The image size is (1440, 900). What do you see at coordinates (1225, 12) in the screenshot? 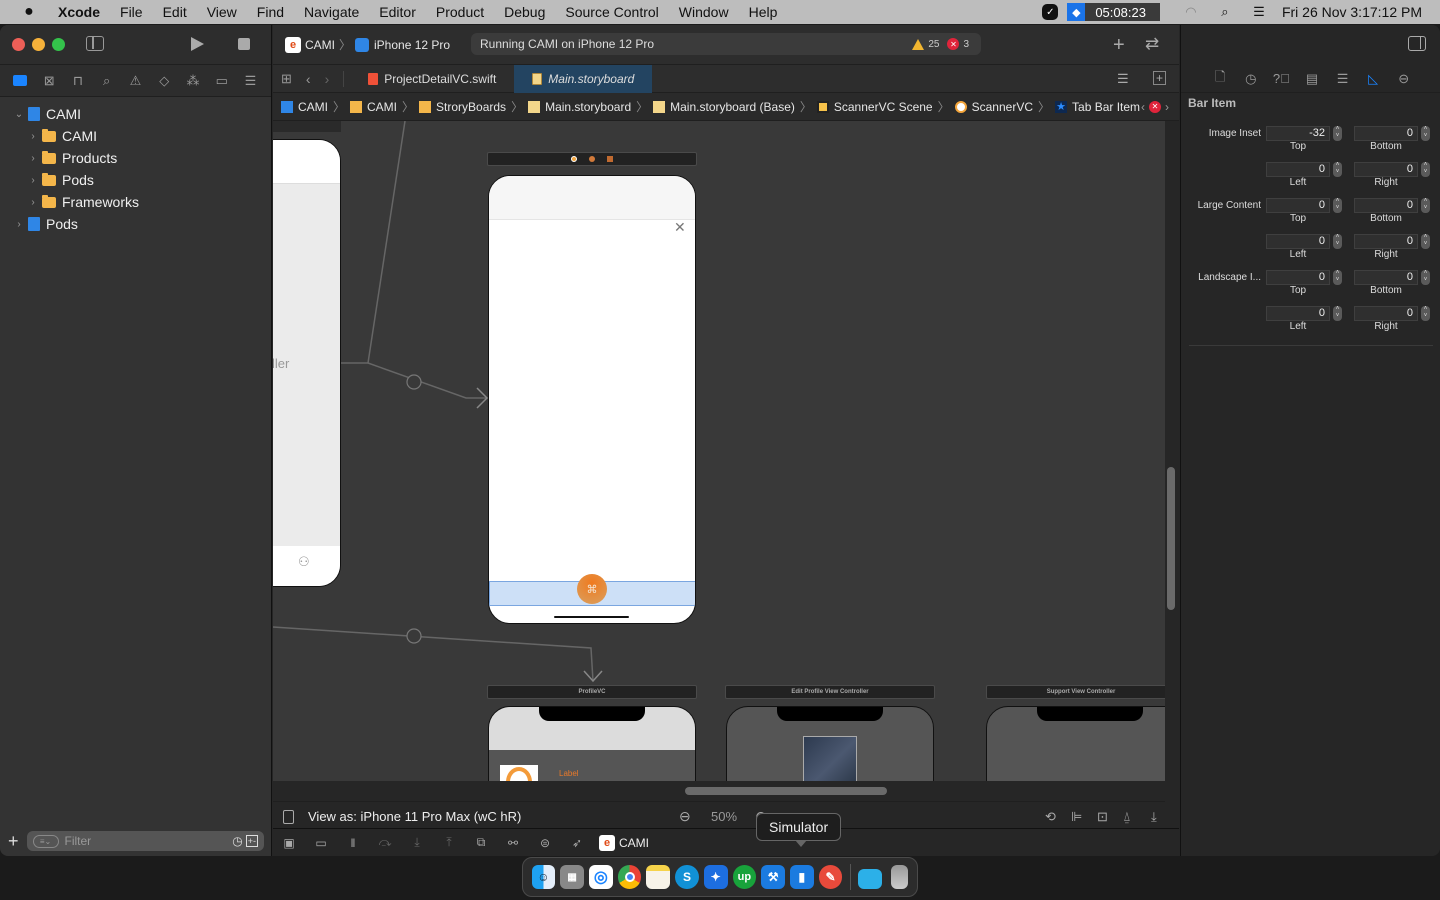
I see `spotlight-search-icon: ⌕` at bounding box center [1225, 12].